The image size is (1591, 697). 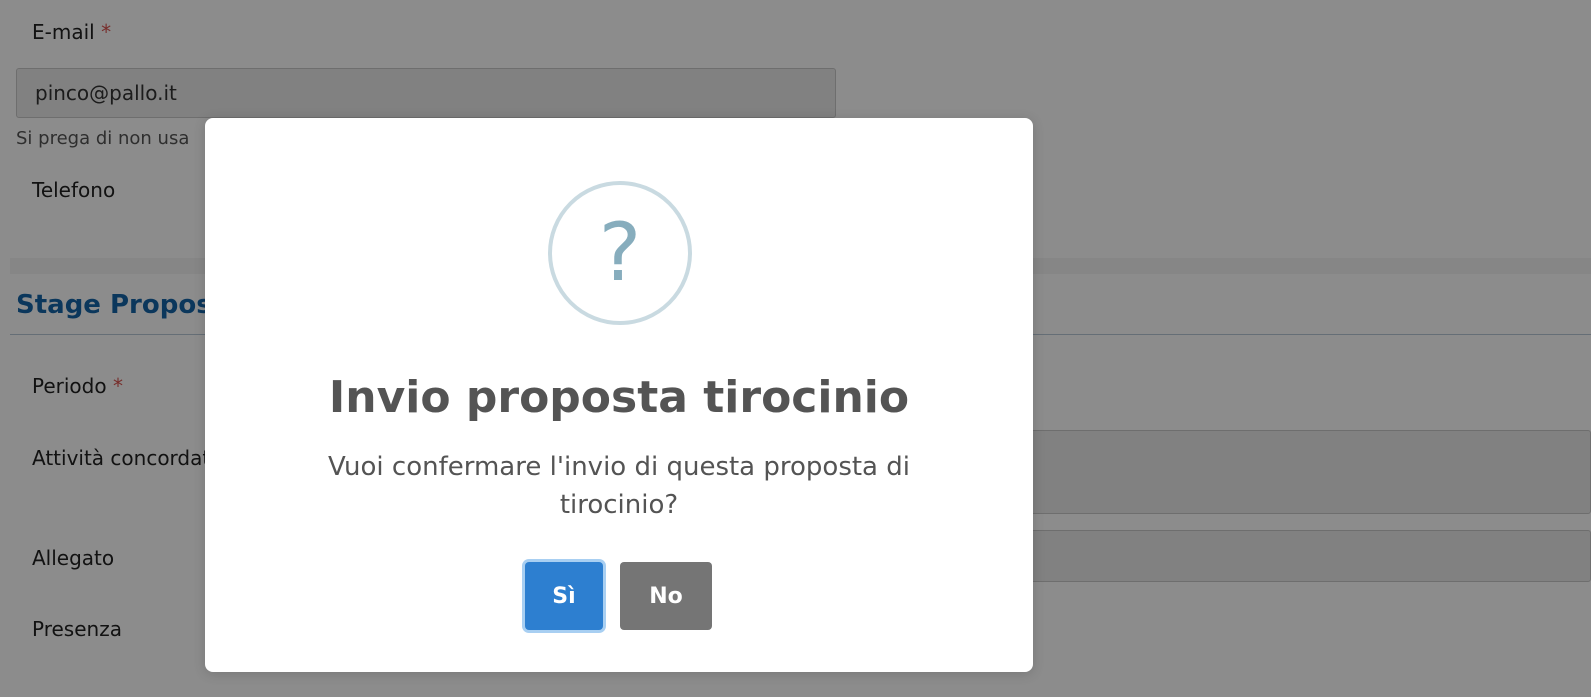 I want to click on confirm-button: Sì, so click(x=564, y=596).